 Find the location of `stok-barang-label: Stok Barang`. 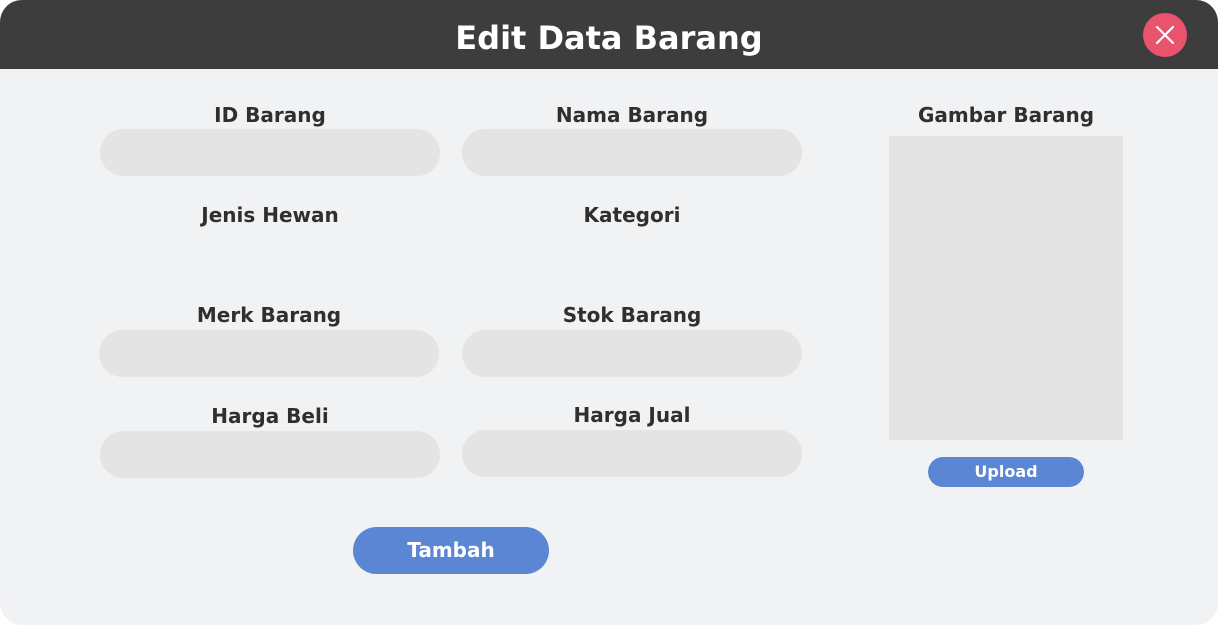

stok-barang-label: Stok Barang is located at coordinates (632, 315).